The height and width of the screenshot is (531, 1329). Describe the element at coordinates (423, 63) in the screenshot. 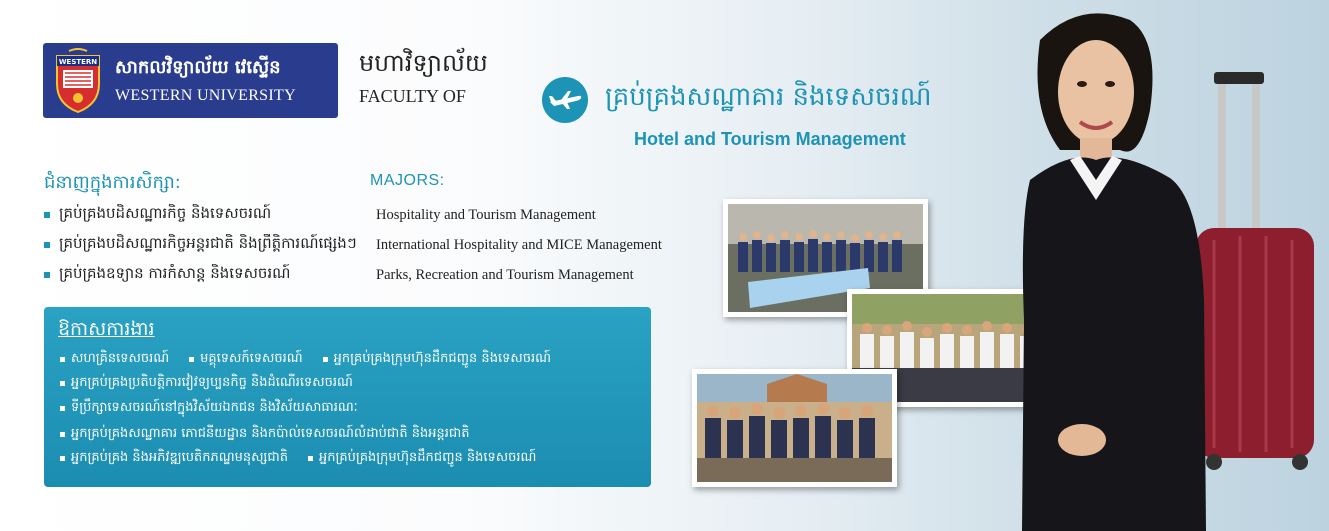

I see `faculty-label-khmer: មហាវិទ្យាល័យ` at that location.